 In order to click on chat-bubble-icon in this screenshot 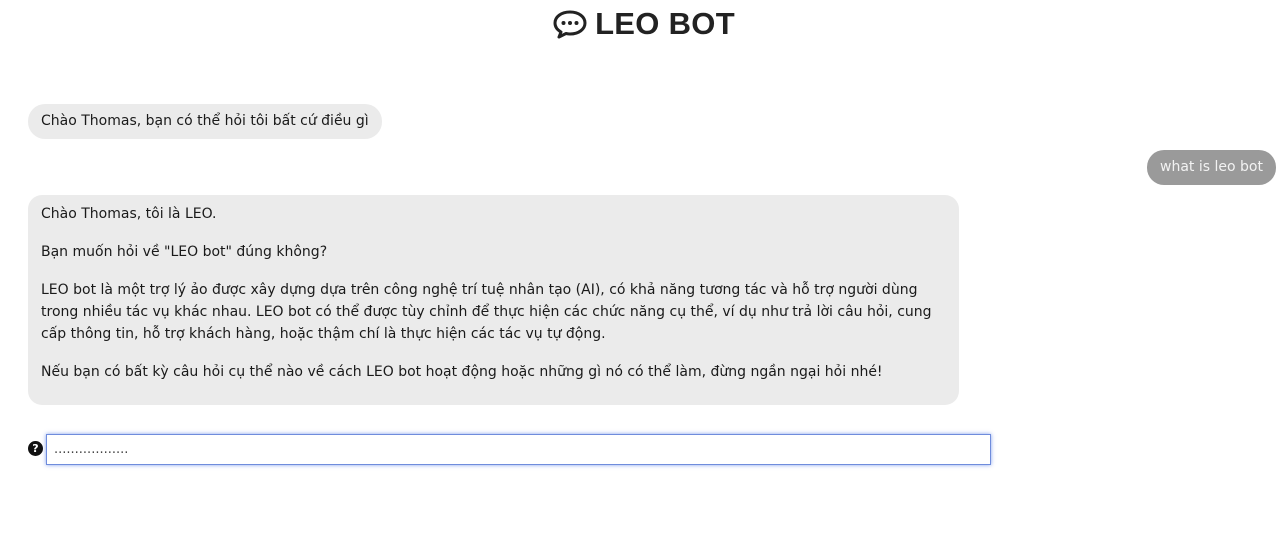, I will do `click(570, 24)`.